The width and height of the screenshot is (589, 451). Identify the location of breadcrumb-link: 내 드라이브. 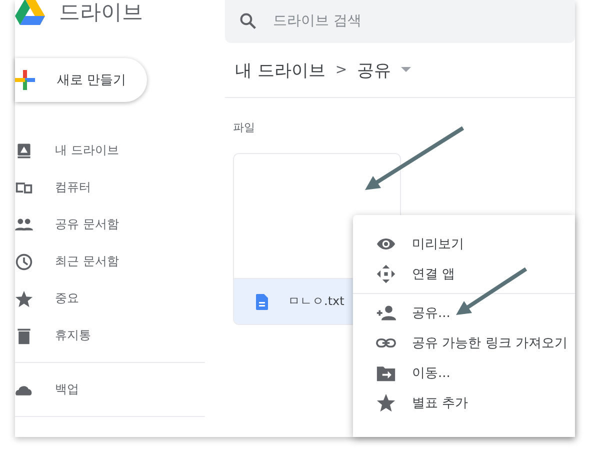
(280, 70).